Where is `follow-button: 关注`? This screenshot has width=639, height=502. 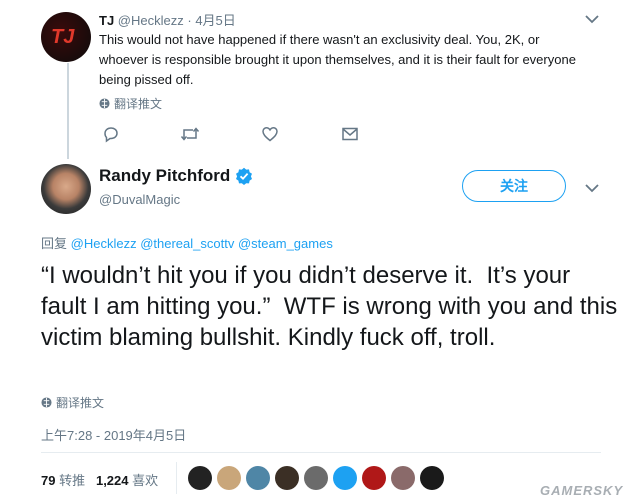
follow-button: 关注 is located at coordinates (514, 186).